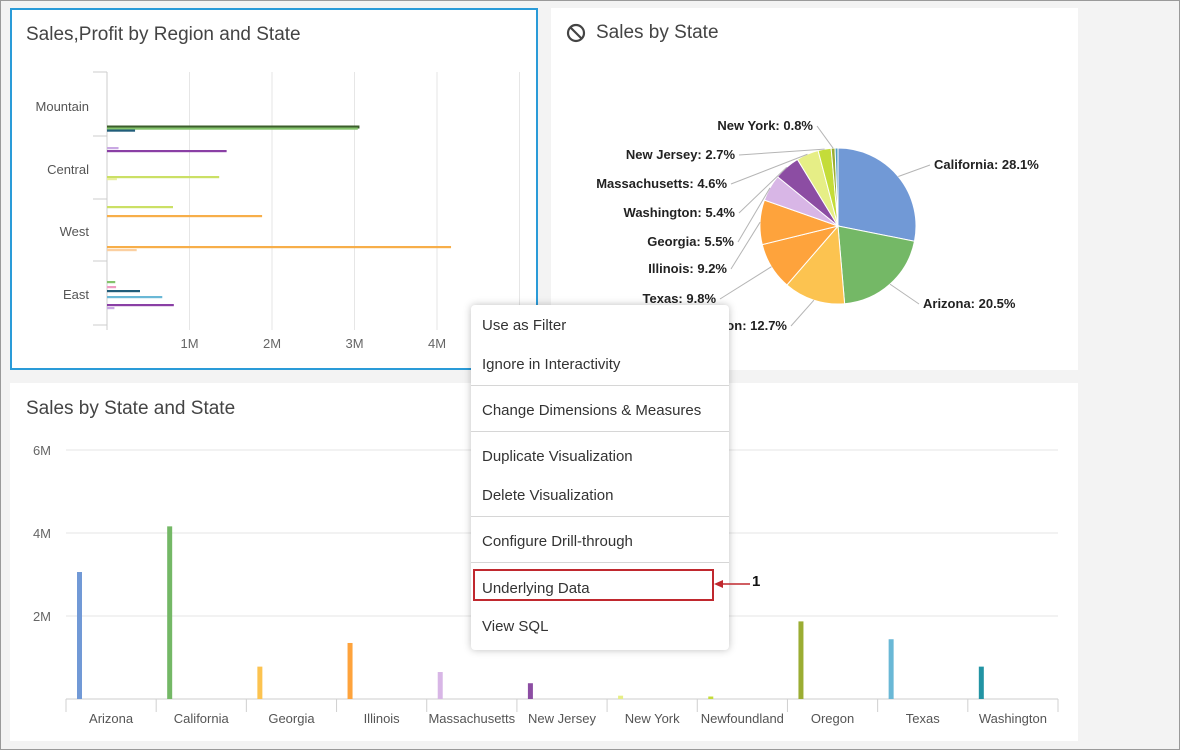 This screenshot has width=1180, height=750. I want to click on x-tick-label: 2M, so click(272, 343).